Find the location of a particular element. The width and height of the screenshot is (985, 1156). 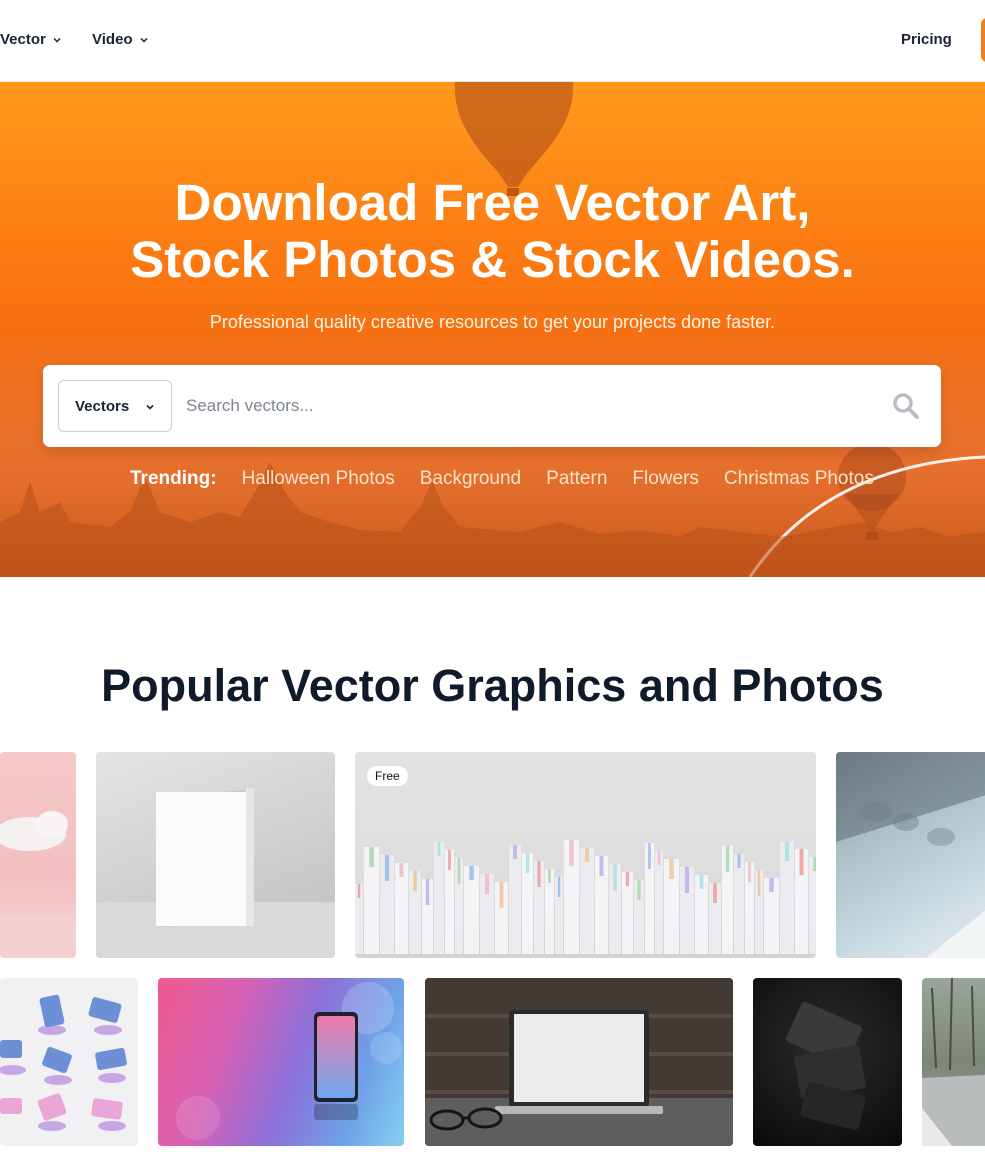

nav-item-label: Vector is located at coordinates (23, 39).